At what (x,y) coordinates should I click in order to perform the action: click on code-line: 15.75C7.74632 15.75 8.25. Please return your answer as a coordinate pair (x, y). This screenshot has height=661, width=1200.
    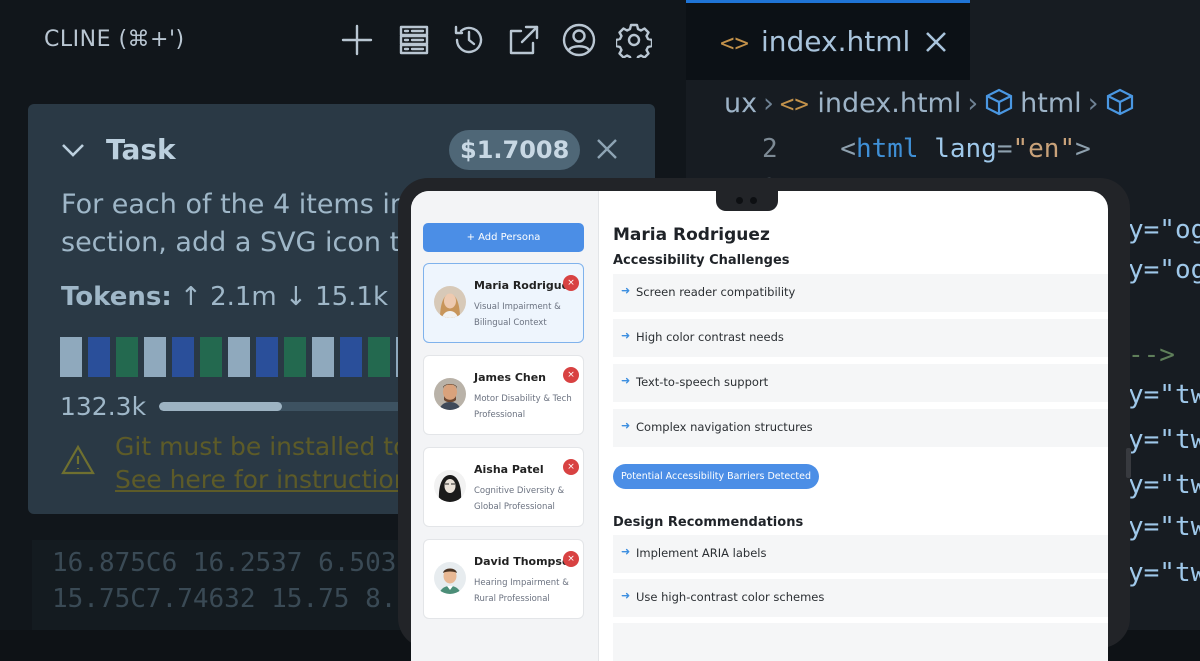
    Looking at the image, I should click on (240, 599).